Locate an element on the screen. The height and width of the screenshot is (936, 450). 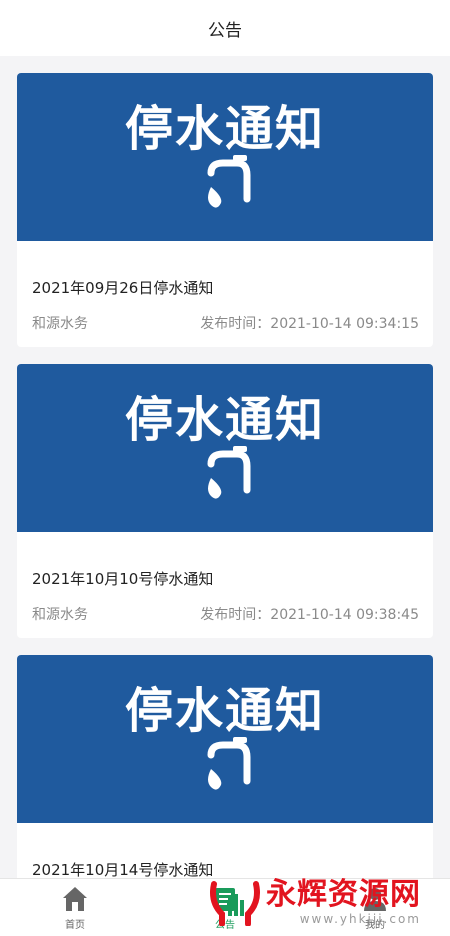
tab-home: 首页 is located at coordinates (75, 907).